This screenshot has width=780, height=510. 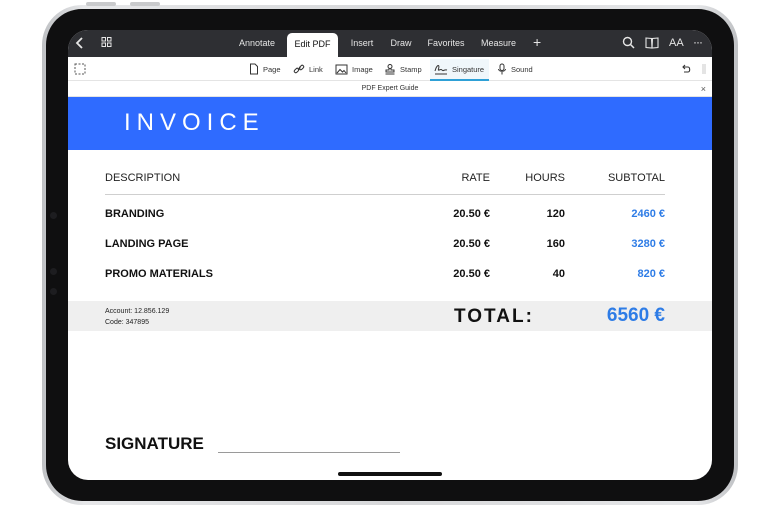 What do you see at coordinates (411, 69) in the screenshot?
I see `tool-stamp-label: Stamp` at bounding box center [411, 69].